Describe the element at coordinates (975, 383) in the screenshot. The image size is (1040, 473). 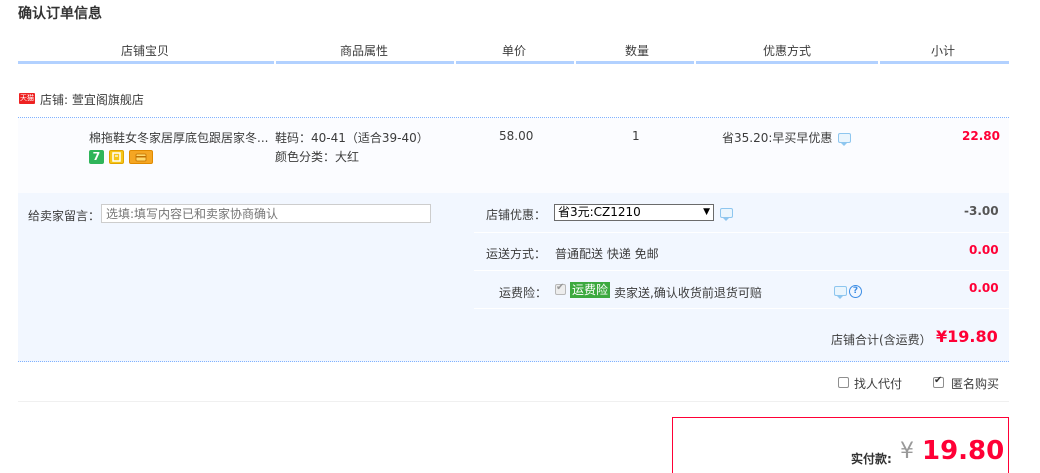
I see `anonymous-label: 匿名购买` at that location.